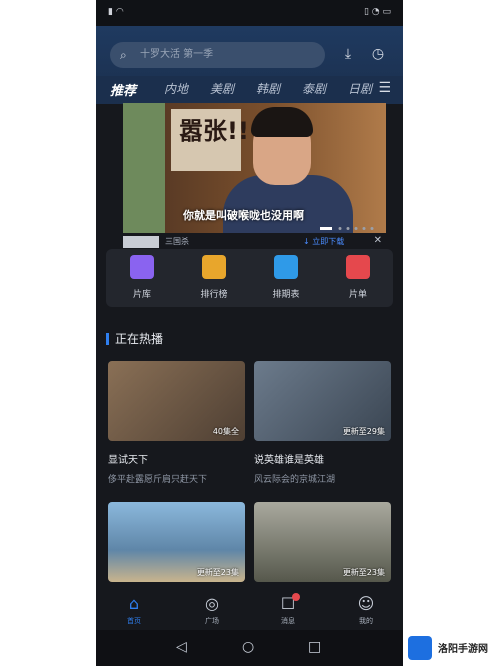  Describe the element at coordinates (249, 89) in the screenshot. I see `category-tabs: 推荐 内地 美剧 韩剧 泰剧 日剧 ☰` at that location.